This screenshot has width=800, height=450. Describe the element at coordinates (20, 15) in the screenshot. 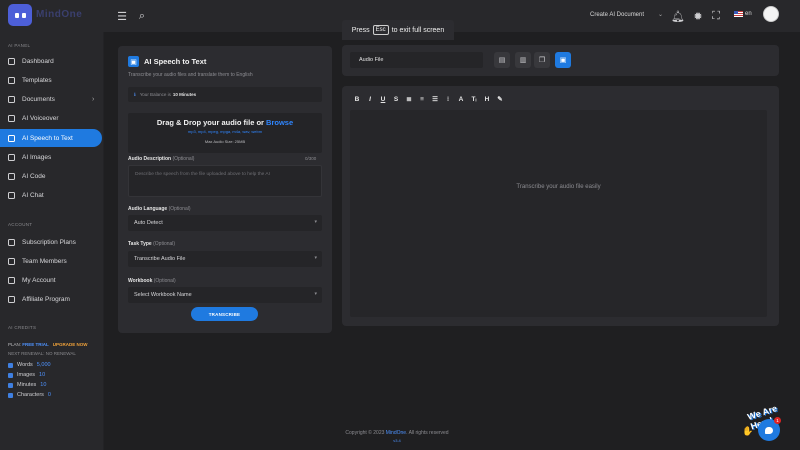

I see `logo-icon` at that location.